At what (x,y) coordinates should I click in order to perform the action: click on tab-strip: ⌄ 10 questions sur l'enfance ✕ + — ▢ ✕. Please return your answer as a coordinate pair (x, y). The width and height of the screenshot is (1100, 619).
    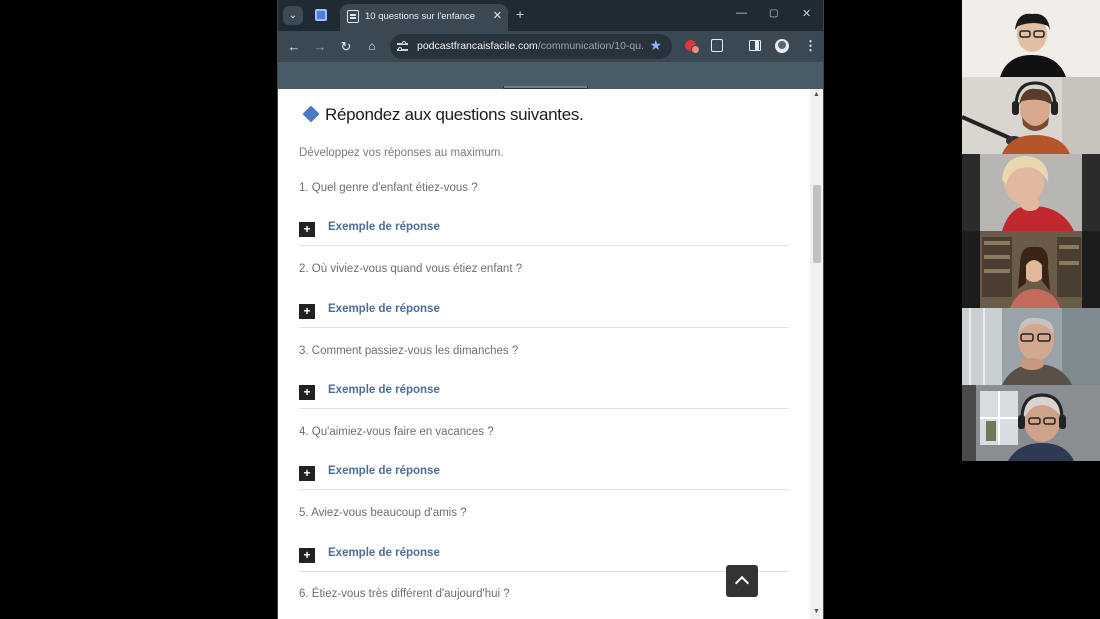
    Looking at the image, I should click on (550, 15).